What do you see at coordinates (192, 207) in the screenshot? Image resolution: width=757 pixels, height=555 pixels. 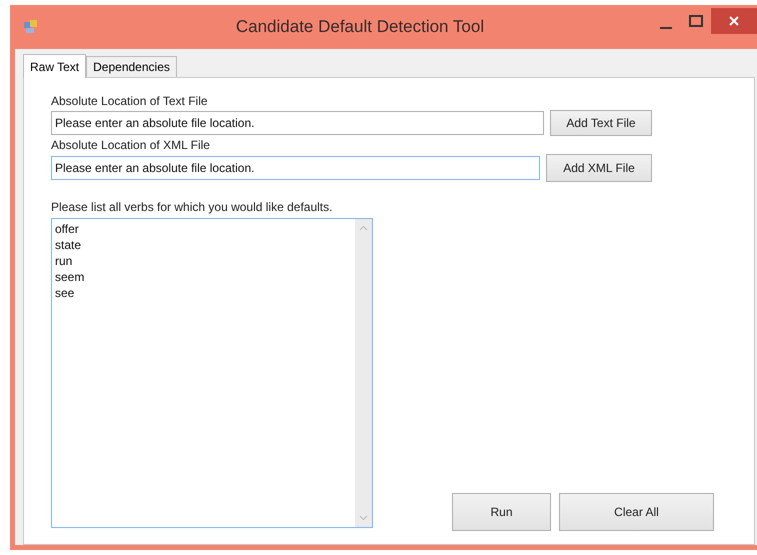 I see `field-label: Please list all verbs for which you would like defaults.` at bounding box center [192, 207].